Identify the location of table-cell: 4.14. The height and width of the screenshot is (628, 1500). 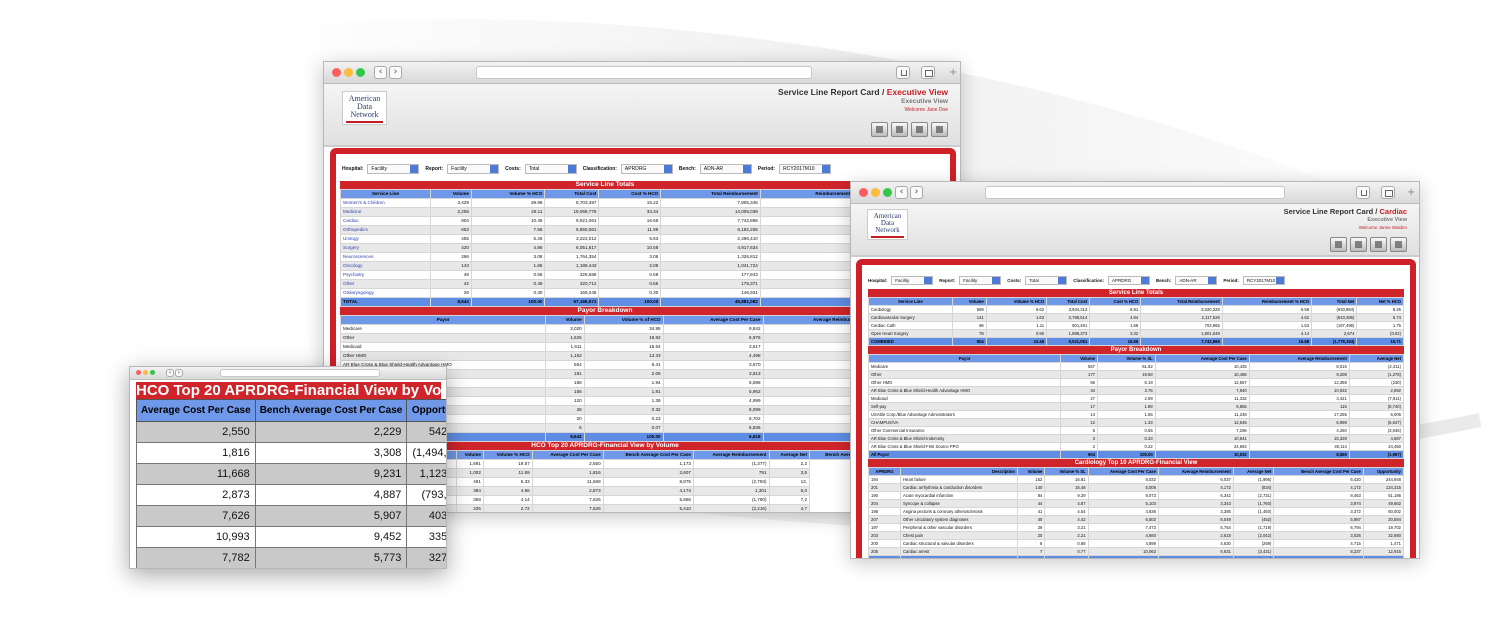
(507, 500).